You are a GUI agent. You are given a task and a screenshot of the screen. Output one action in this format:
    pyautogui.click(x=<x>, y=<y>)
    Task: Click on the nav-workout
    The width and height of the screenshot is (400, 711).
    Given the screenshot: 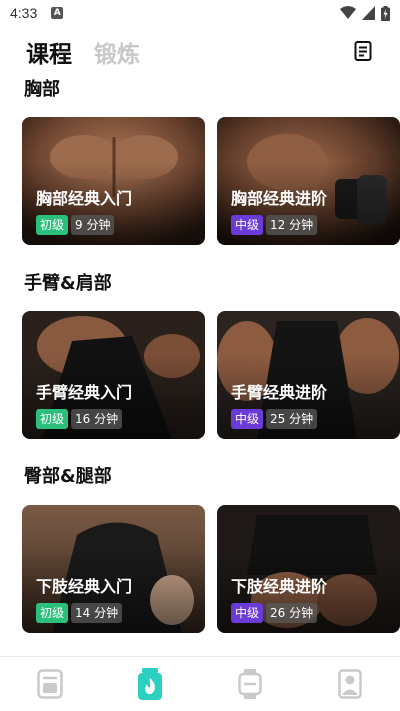 What is the action you would take?
    pyautogui.click(x=150, y=684)
    